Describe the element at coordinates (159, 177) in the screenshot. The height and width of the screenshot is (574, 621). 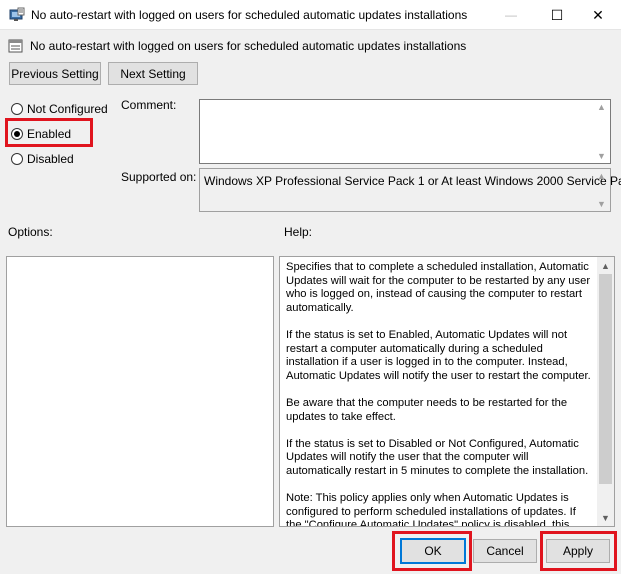
I see `supported-on-label: Supported on:` at that location.